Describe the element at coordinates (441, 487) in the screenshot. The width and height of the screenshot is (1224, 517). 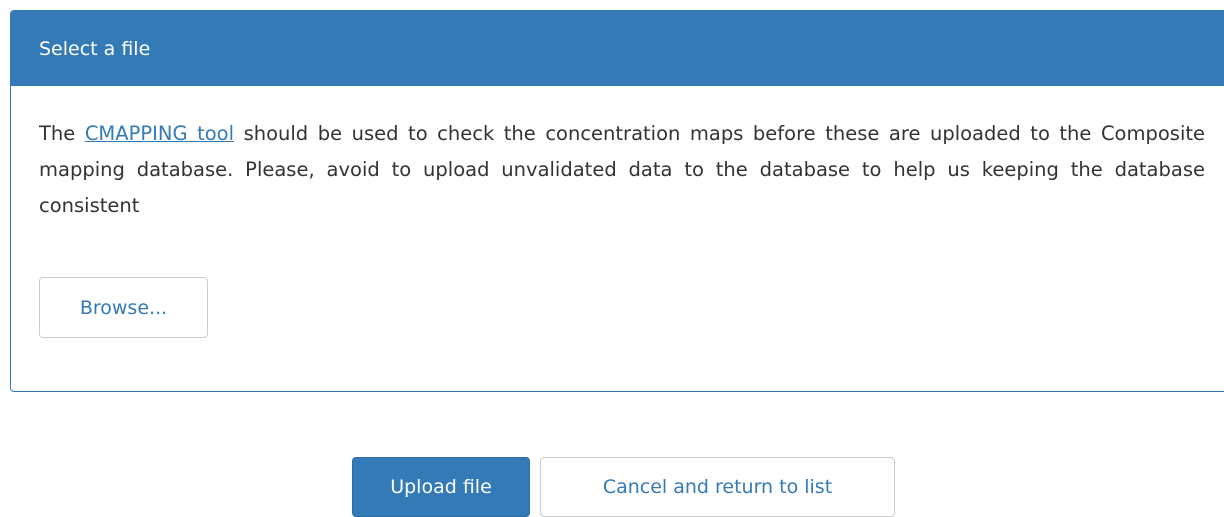
I see `upload-file-button: Upload file` at that location.